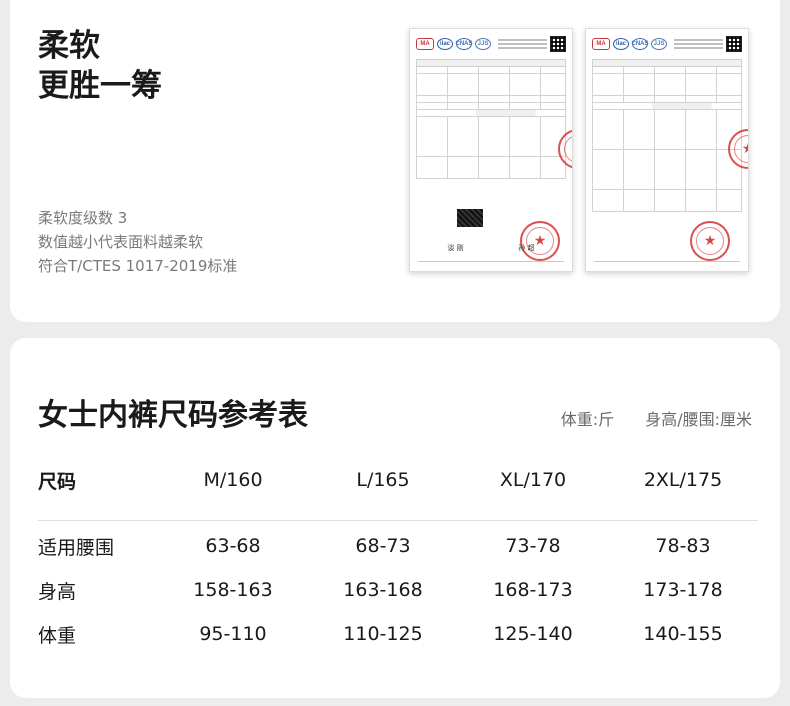 This screenshot has height=706, width=790. What do you see at coordinates (383, 634) in the screenshot?
I see `table-cell: 110-125` at bounding box center [383, 634].